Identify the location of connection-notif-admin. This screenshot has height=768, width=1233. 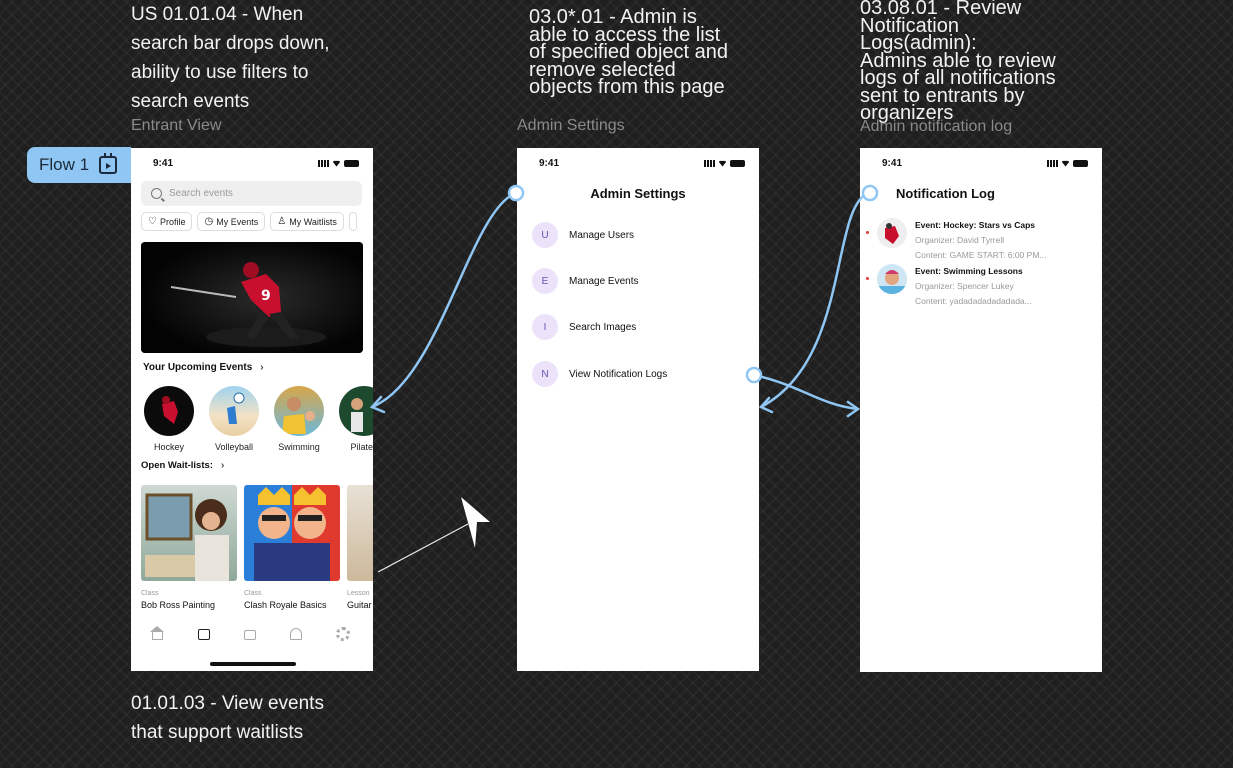
(814, 300).